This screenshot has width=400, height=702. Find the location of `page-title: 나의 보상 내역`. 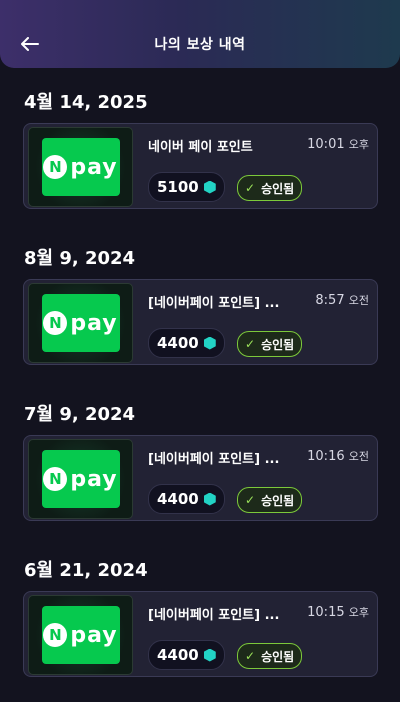

page-title: 나의 보상 내역 is located at coordinates (200, 45).